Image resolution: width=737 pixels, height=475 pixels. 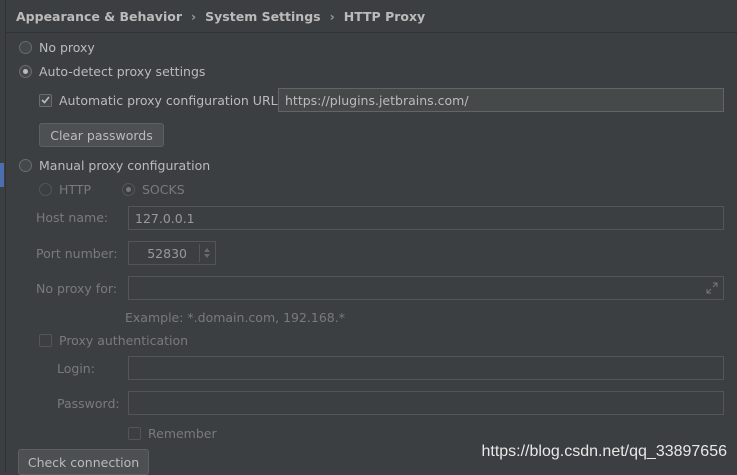 I want to click on no-proxy-radio, so click(x=25, y=47).